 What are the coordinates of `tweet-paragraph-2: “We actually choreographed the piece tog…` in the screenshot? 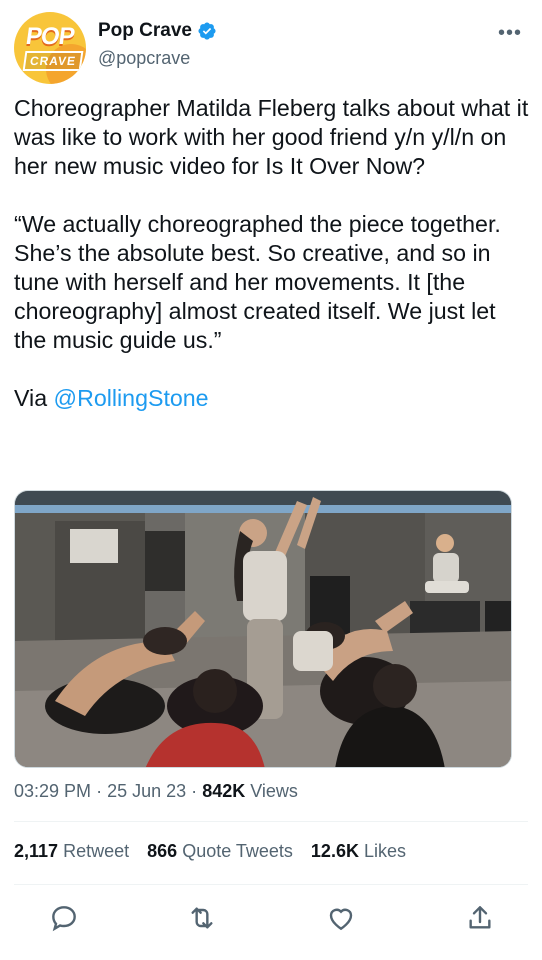 It's located at (257, 282).